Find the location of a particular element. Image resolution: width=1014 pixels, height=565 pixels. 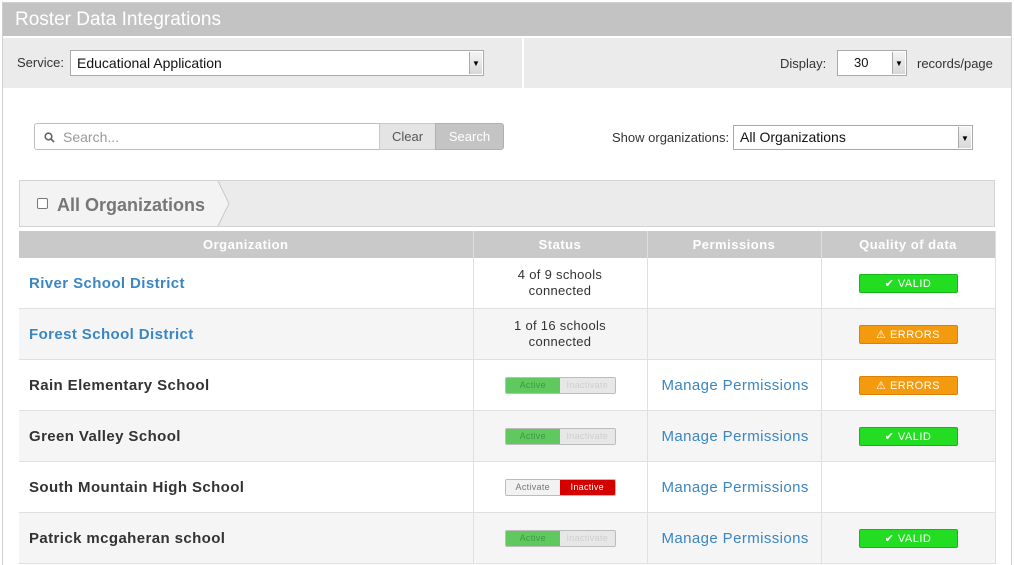

service-select-value: Educational Application is located at coordinates (149, 63).